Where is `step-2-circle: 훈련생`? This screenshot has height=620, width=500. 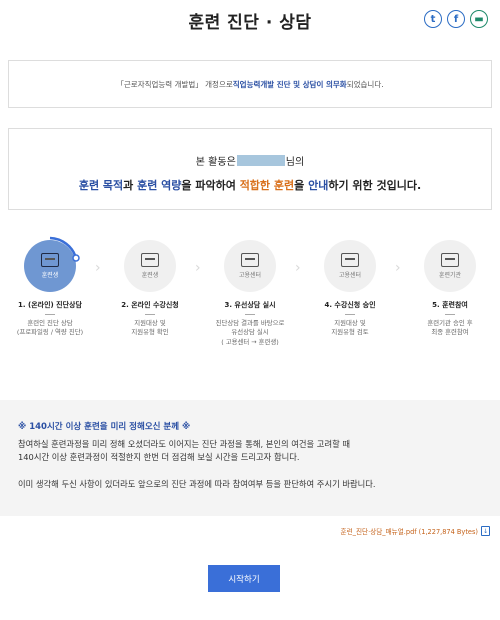
step-2-circle: 훈련생 is located at coordinates (150, 266).